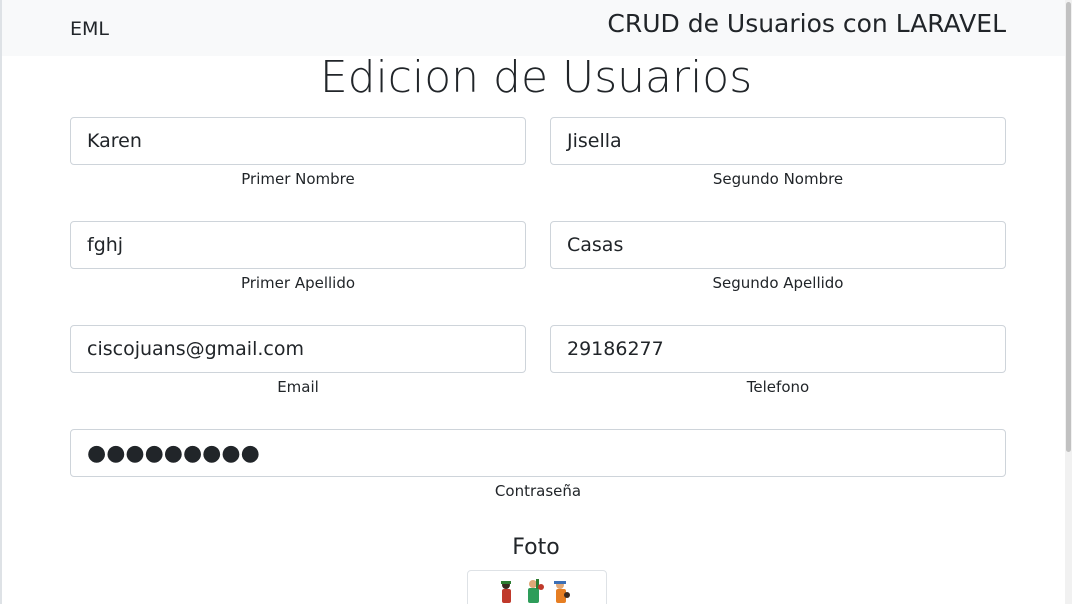  I want to click on segundo-nombre-input: Jisella, so click(778, 141).